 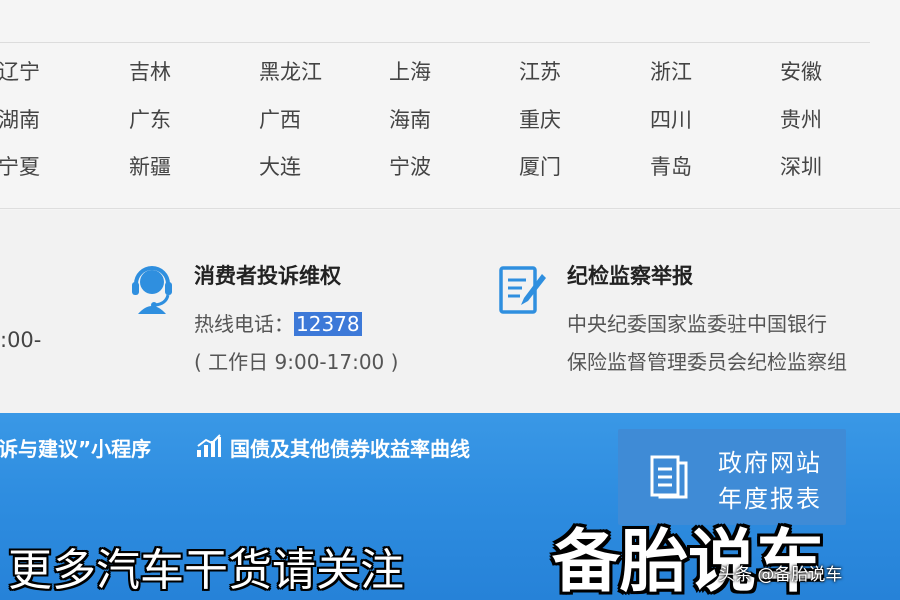 What do you see at coordinates (540, 167) in the screenshot?
I see `region-link: 厦门` at bounding box center [540, 167].